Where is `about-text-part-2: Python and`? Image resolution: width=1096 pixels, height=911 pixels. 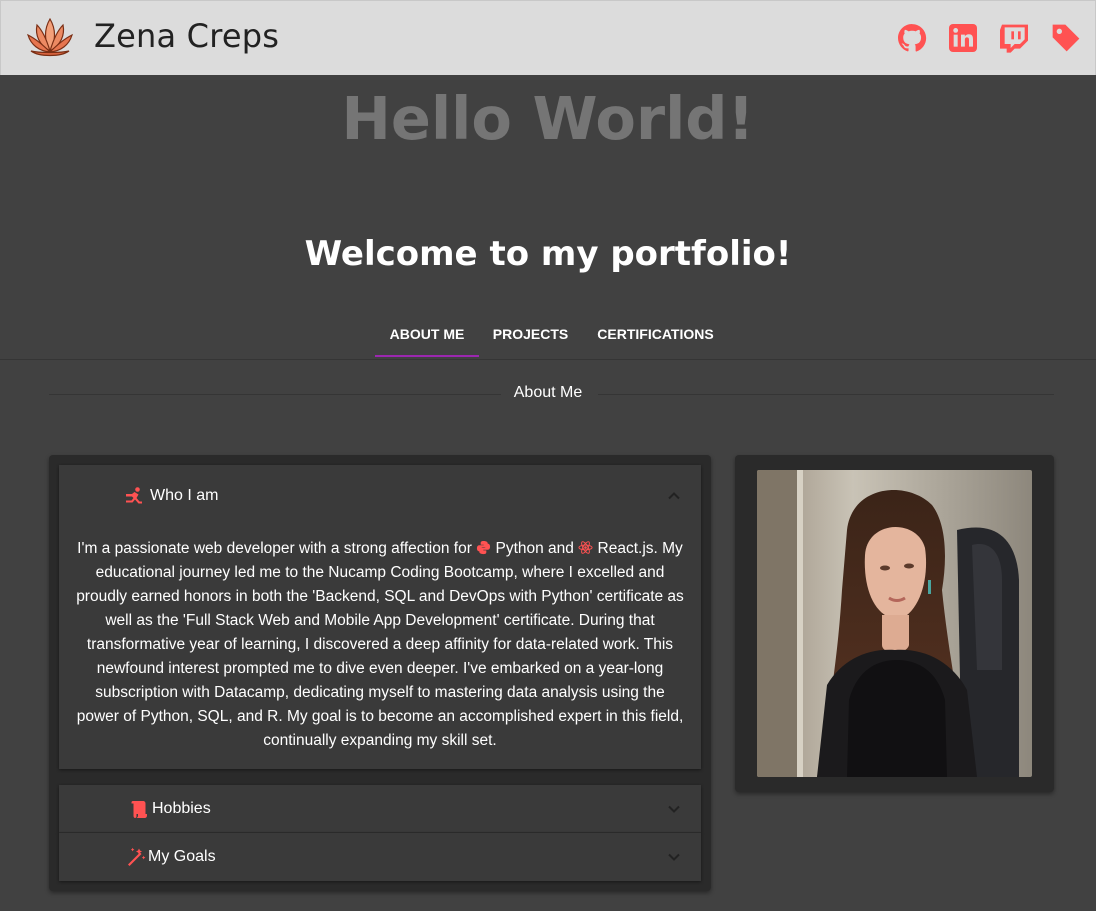
about-text-part-2: Python and is located at coordinates (535, 548).